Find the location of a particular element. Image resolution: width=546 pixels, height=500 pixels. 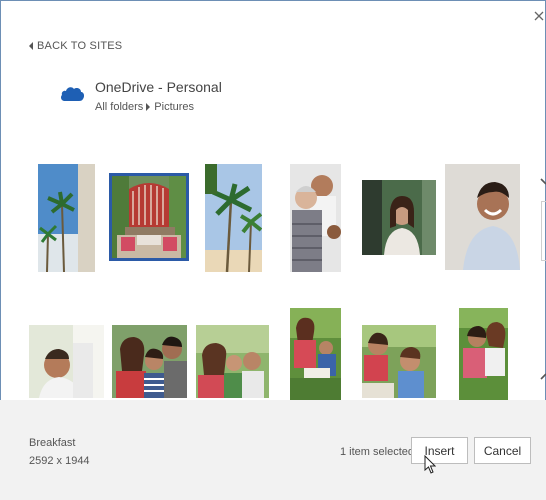

photo-thumbnail-man-smiling is located at coordinates (482, 217).